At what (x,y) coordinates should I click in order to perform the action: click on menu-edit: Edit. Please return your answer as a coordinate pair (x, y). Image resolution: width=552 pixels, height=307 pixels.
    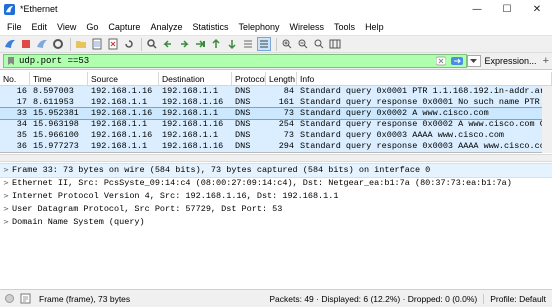
    Looking at the image, I should click on (40, 27).